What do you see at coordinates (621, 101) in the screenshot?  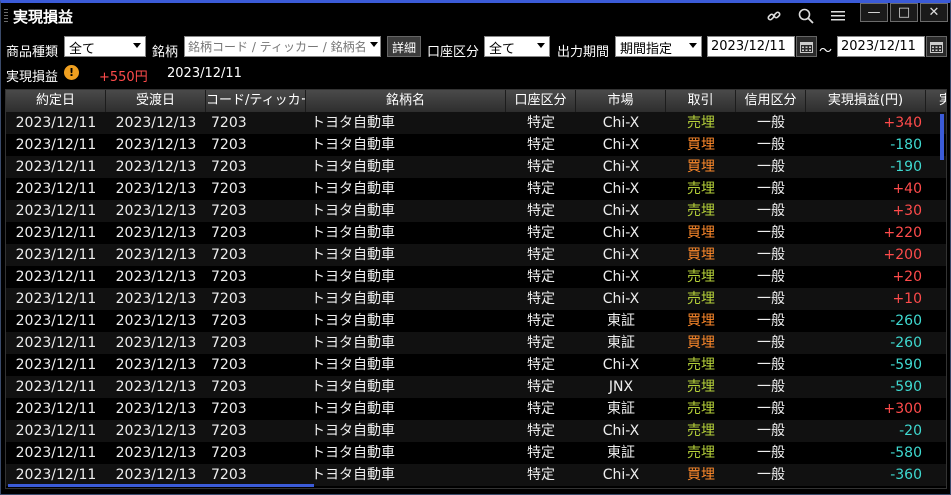 I see `header-market: 市場` at bounding box center [621, 101].